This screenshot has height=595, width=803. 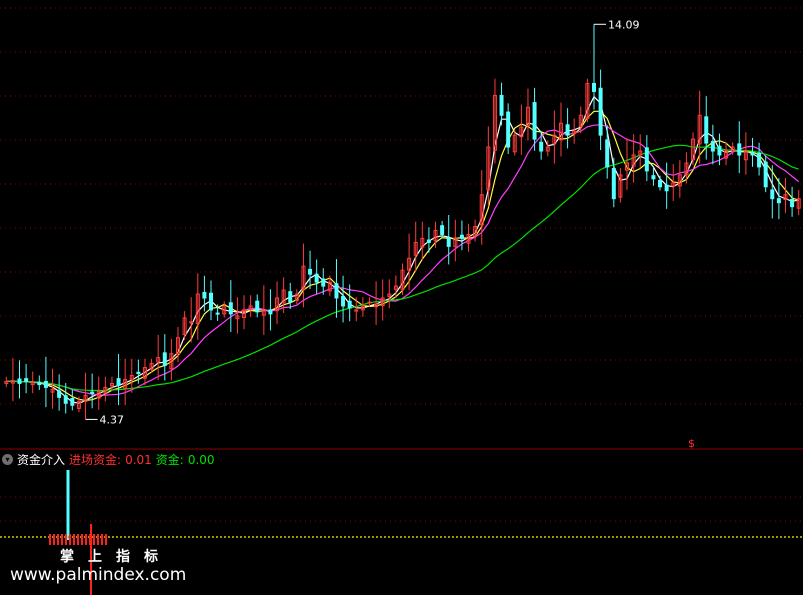 I want to click on entry-funds-label: 进场资金:, so click(x=95, y=459).